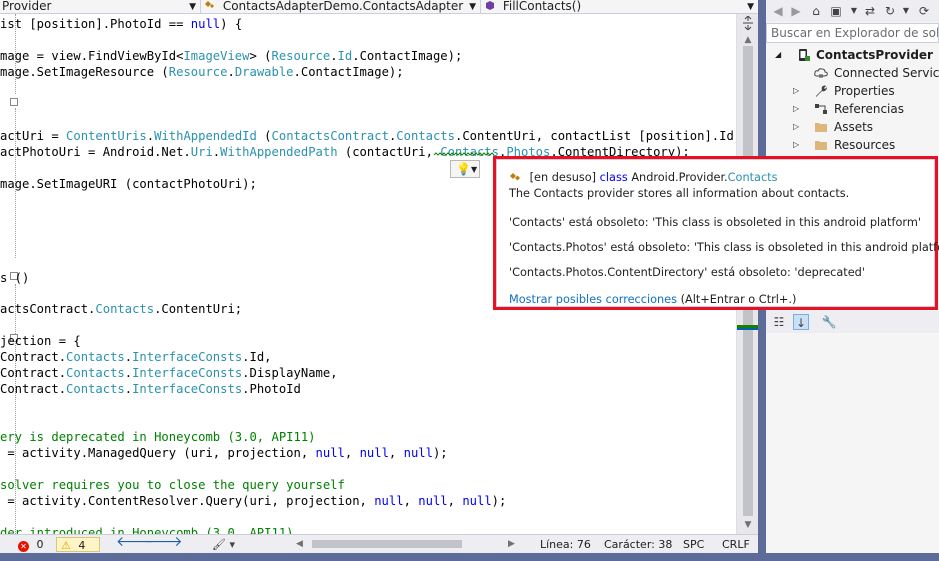 This screenshot has height=561, width=939. I want to click on class-keyword: class, so click(613, 177).